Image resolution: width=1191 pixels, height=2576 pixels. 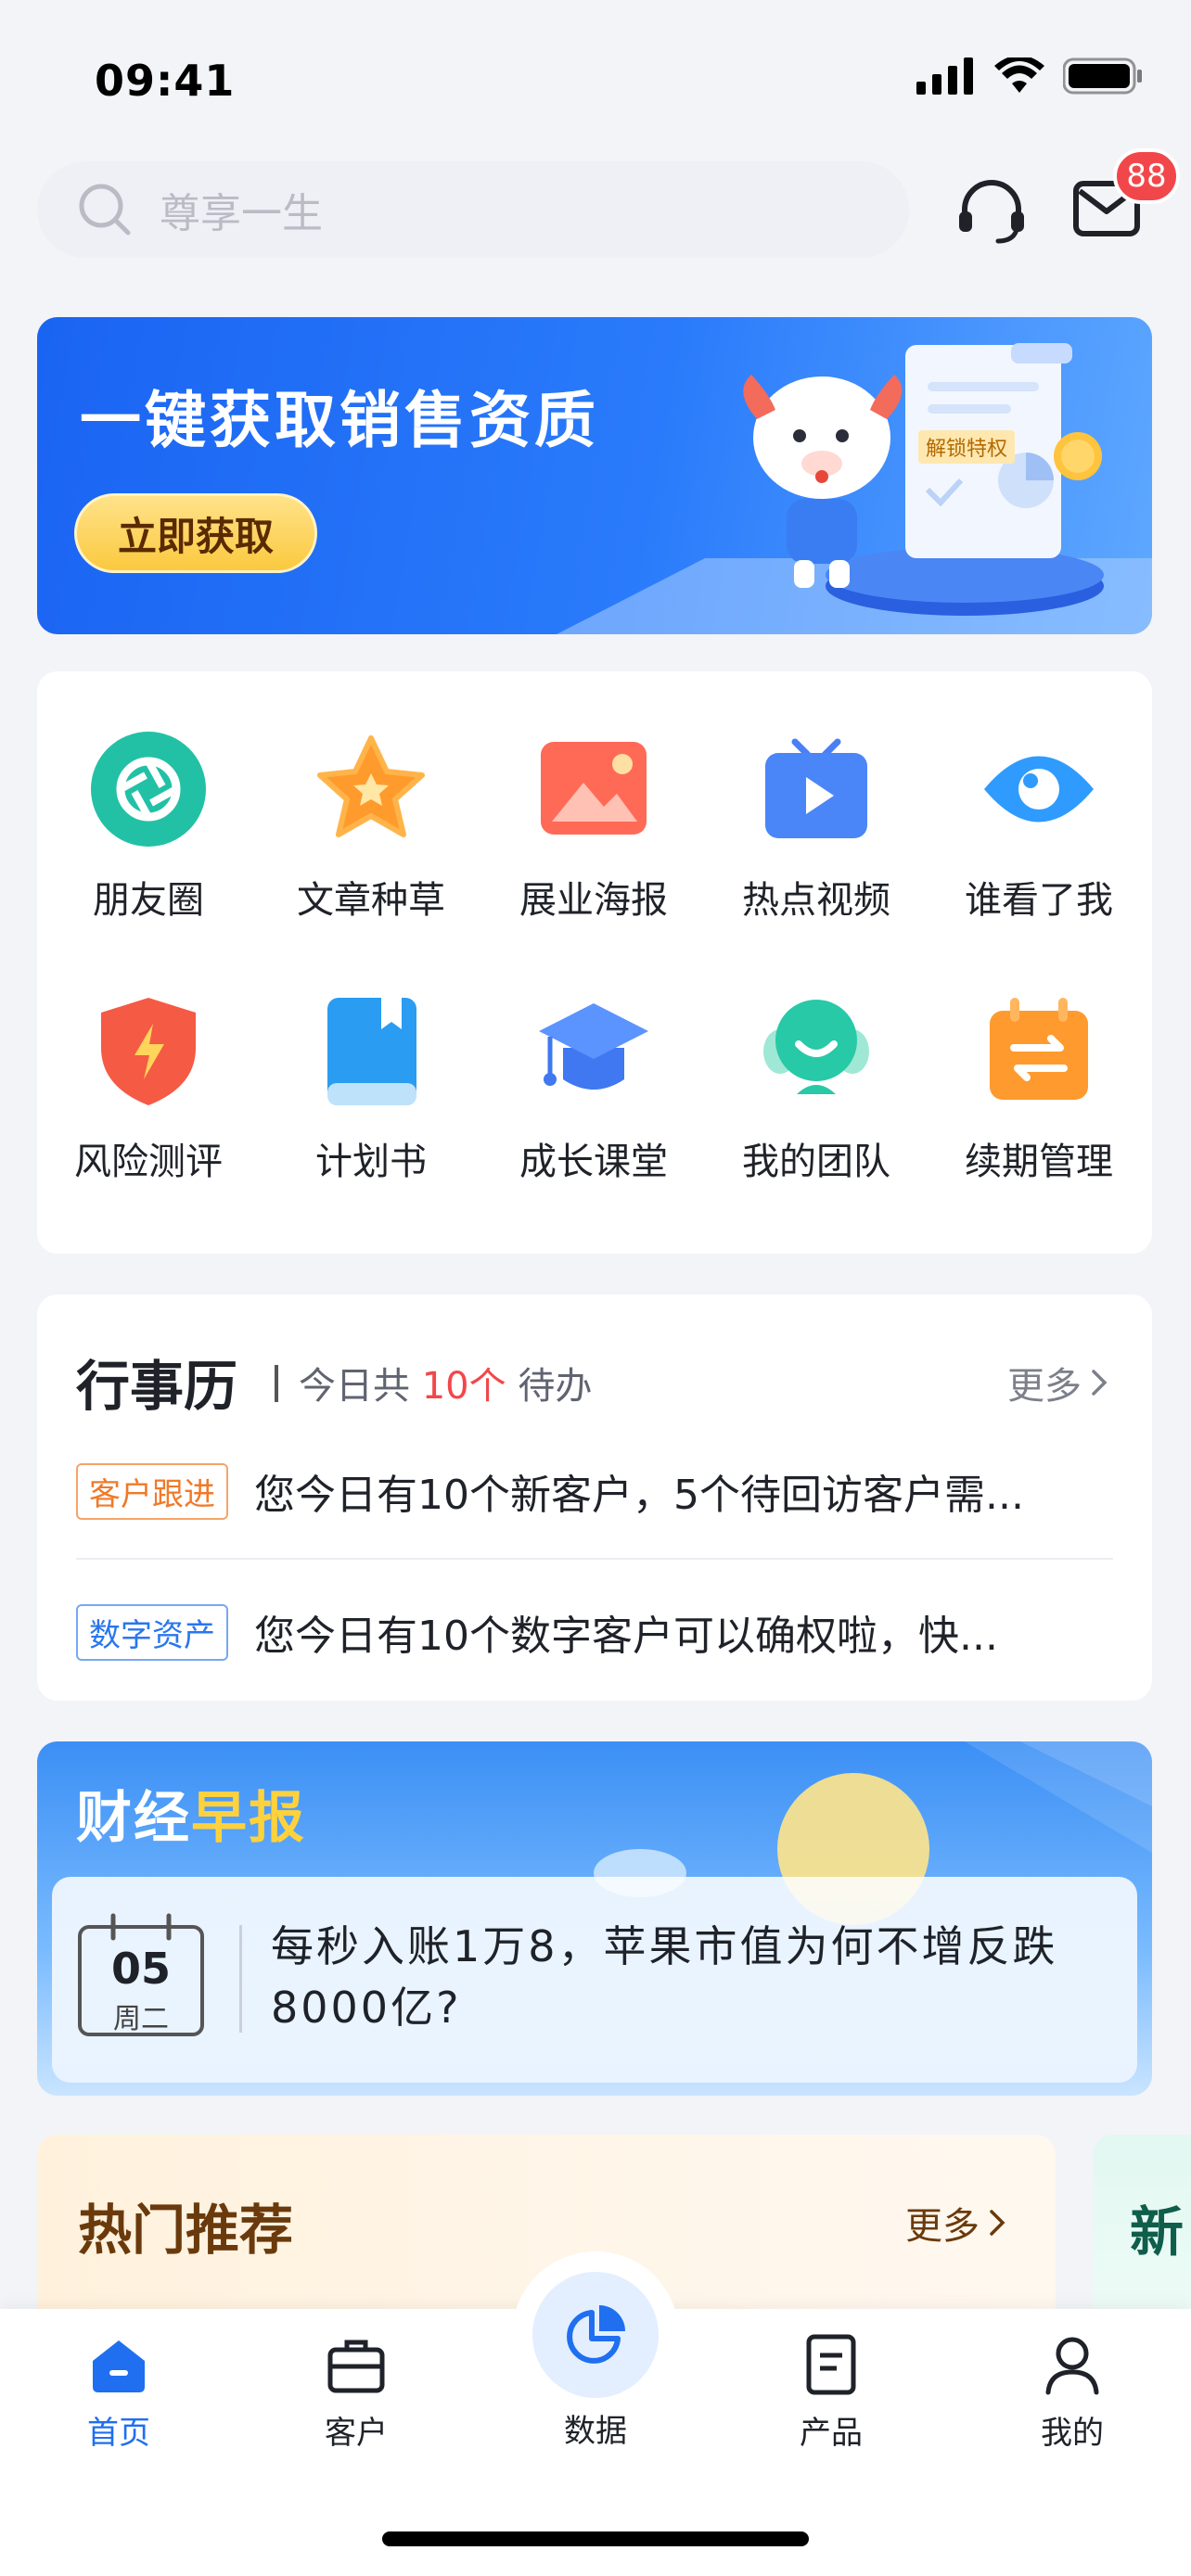 I want to click on schedule-title: 行事历, so click(x=157, y=1386).